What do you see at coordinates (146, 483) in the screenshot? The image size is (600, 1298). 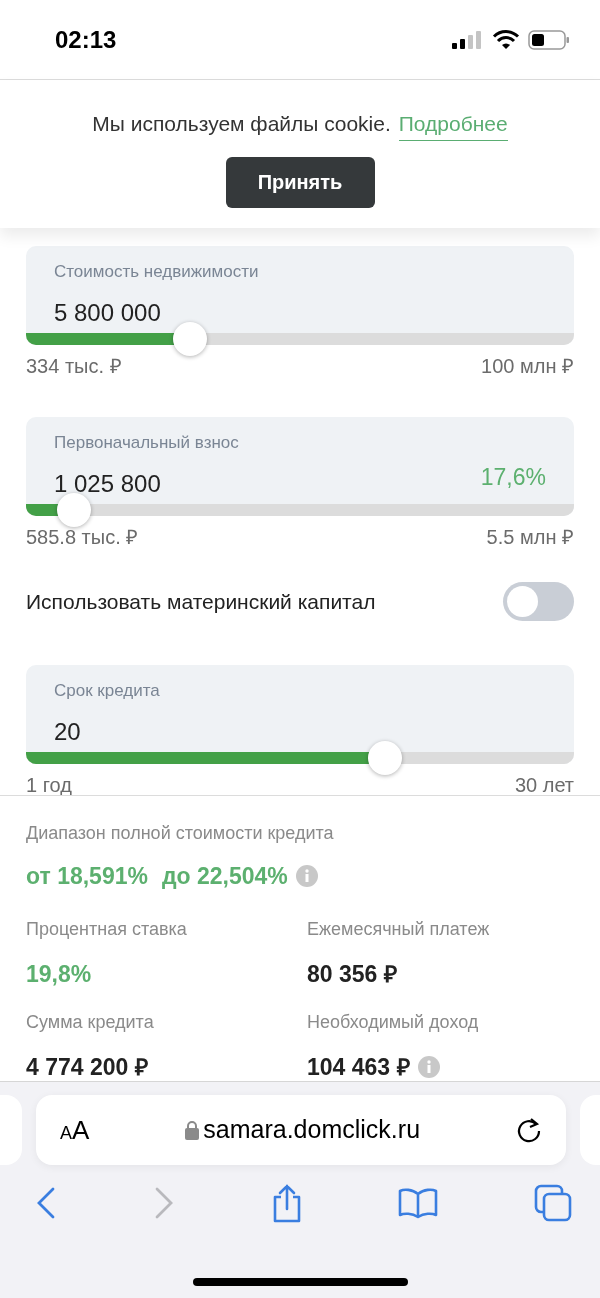 I see `field-value: 1 025 800` at bounding box center [146, 483].